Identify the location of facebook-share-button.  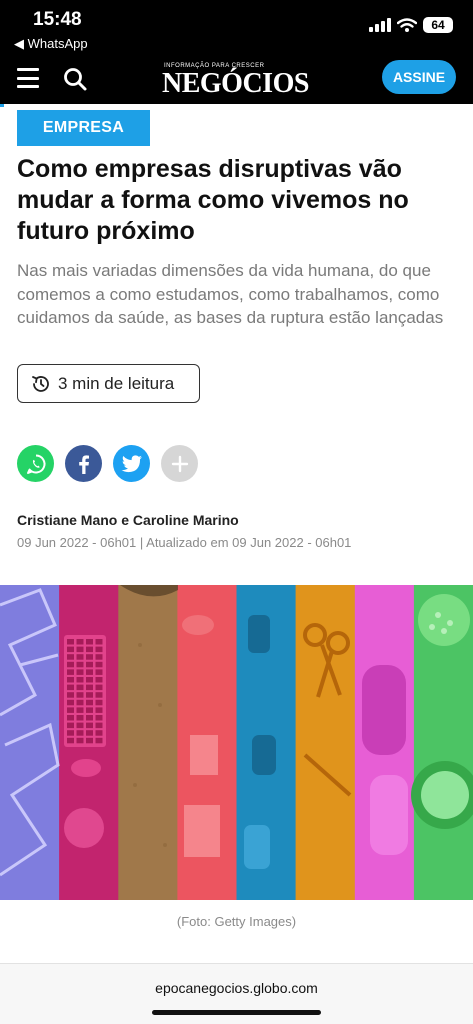
(83, 463).